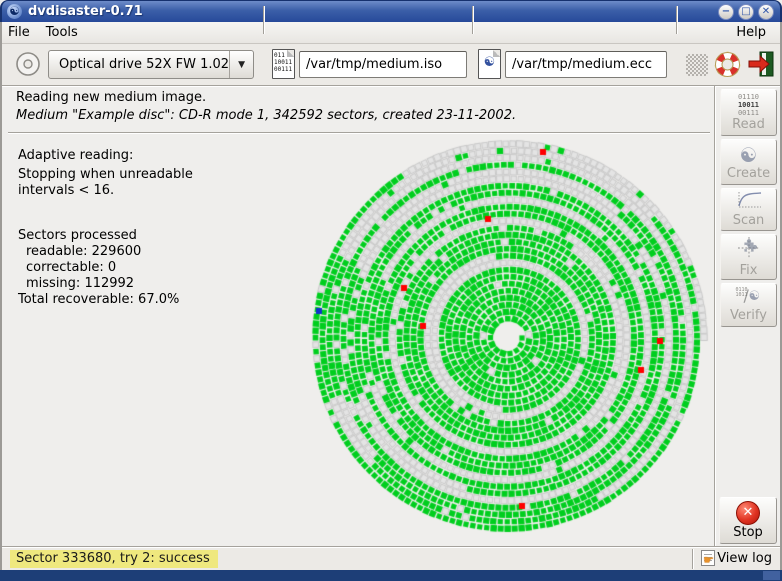 The height and width of the screenshot is (581, 782). What do you see at coordinates (283, 64) in the screenshot?
I see `iso-file-icon: 011 10011 00111` at bounding box center [283, 64].